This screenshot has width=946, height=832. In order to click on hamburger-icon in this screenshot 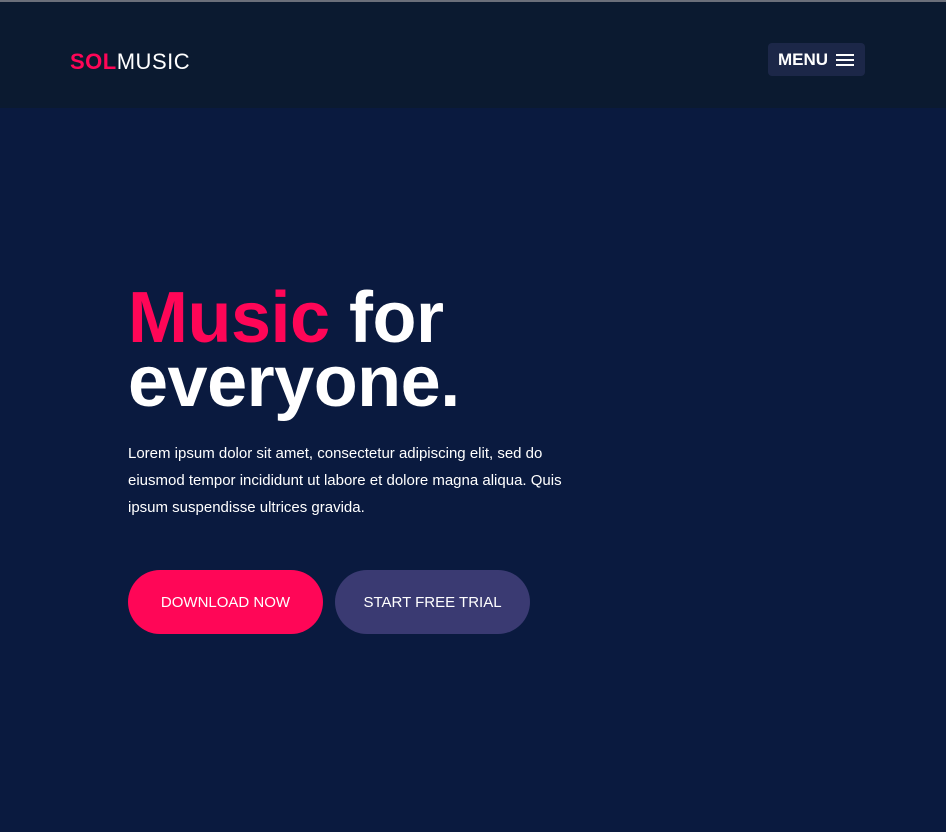, I will do `click(845, 59)`.